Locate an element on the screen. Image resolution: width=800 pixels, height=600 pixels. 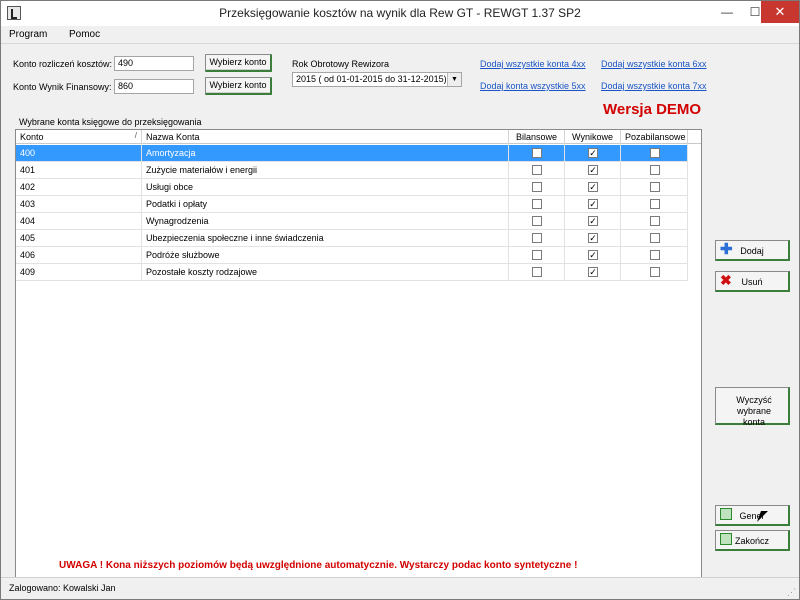
link-add-7xx: Dodaj wszystkie konta 7xx is located at coordinates (654, 86).